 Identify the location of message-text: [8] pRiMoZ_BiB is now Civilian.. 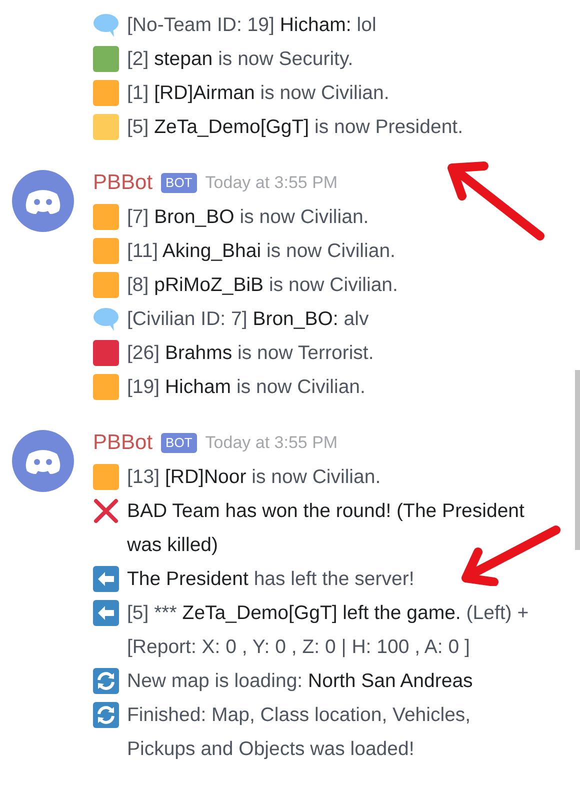
(263, 285).